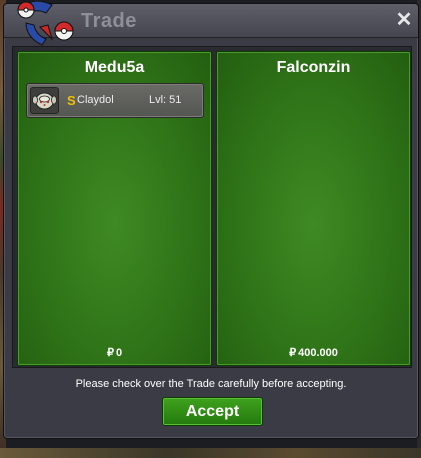 The width and height of the screenshot is (421, 458). What do you see at coordinates (313, 67) in the screenshot?
I see `player-name: Falconzin` at bounding box center [313, 67].